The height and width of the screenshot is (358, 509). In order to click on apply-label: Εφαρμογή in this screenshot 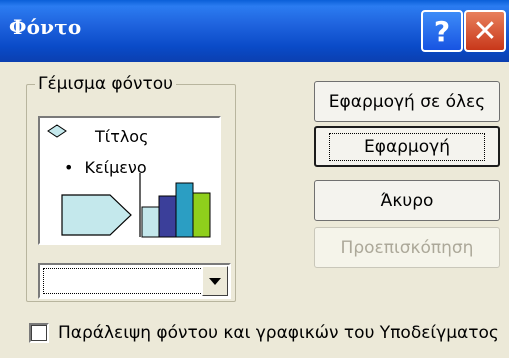, I will do `click(406, 146)`.